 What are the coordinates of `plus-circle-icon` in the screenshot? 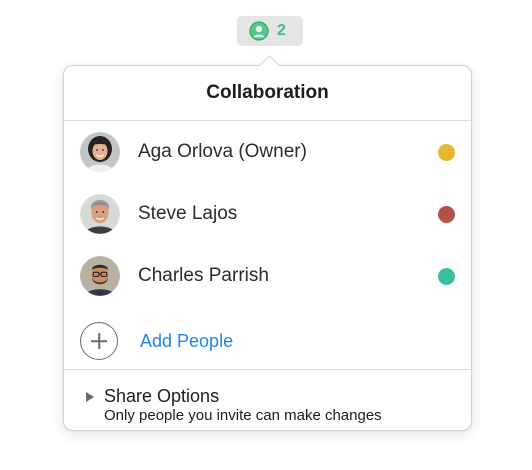 It's located at (99, 341).